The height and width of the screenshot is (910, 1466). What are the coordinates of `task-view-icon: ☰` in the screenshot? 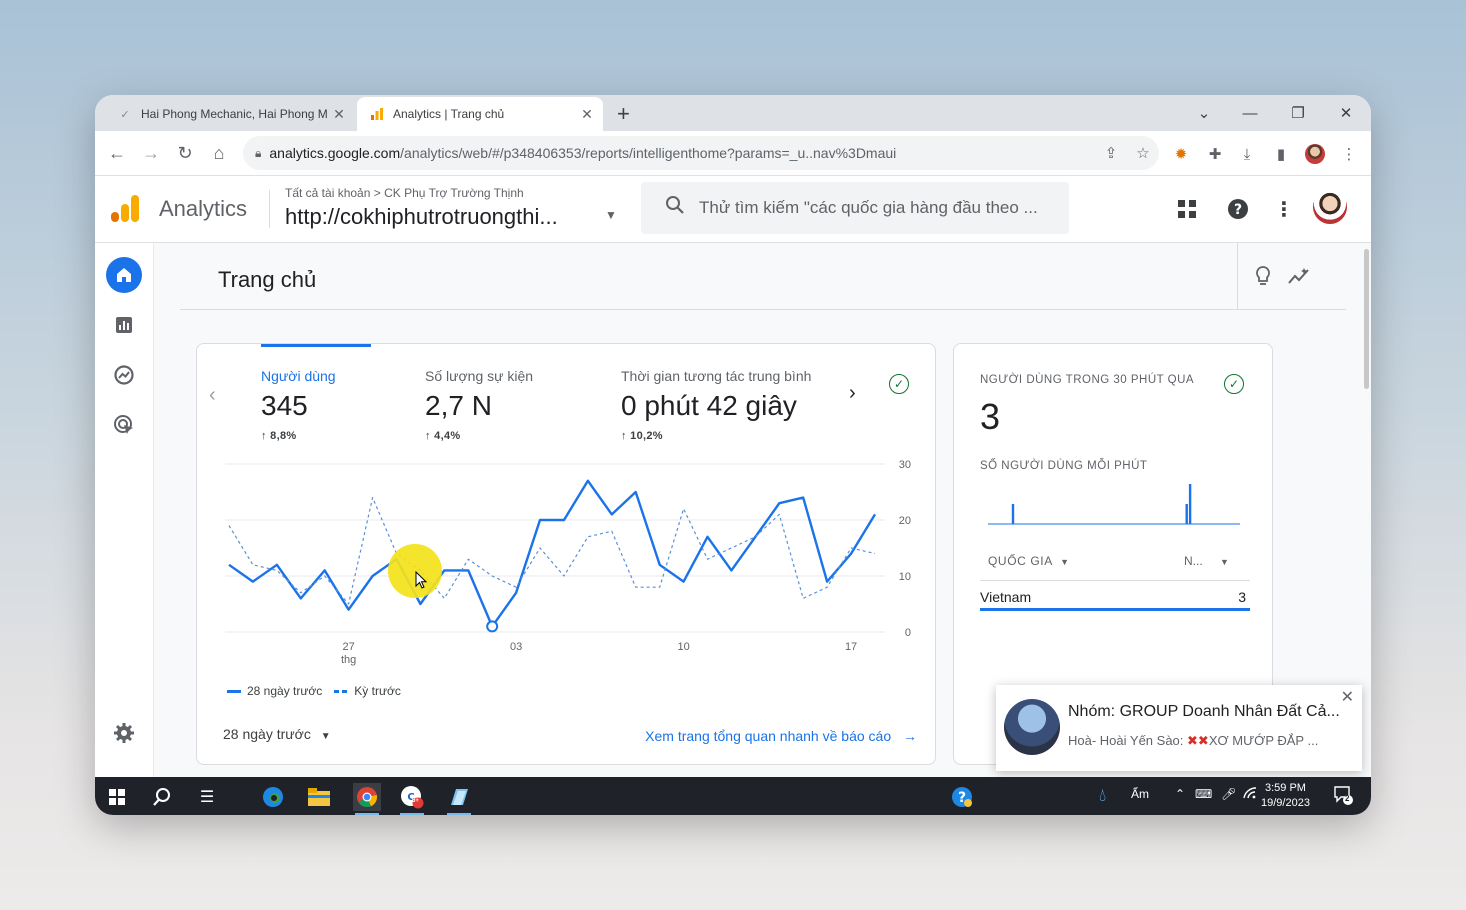 It's located at (207, 797).